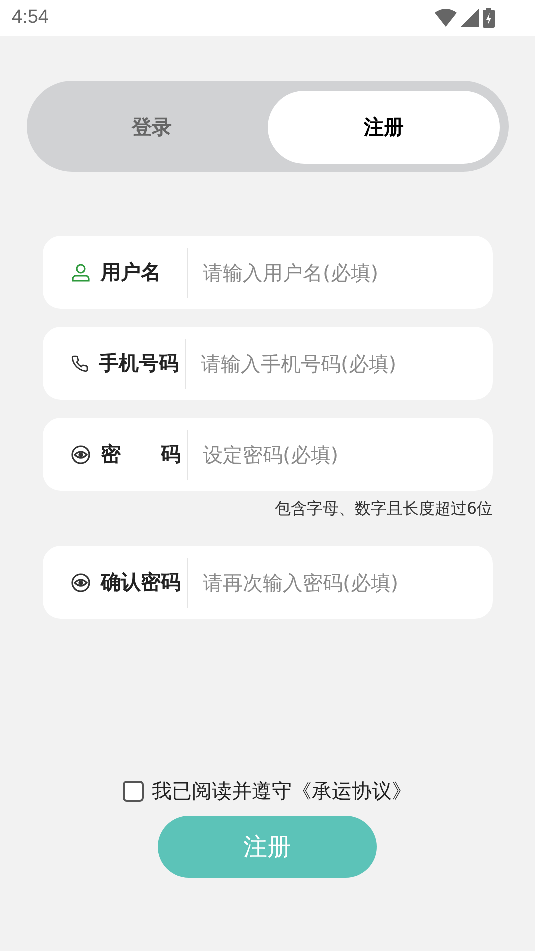 This screenshot has width=535, height=951. What do you see at coordinates (348, 582) in the screenshot?
I see `text-input: 请再次输入密码(必填)` at bounding box center [348, 582].